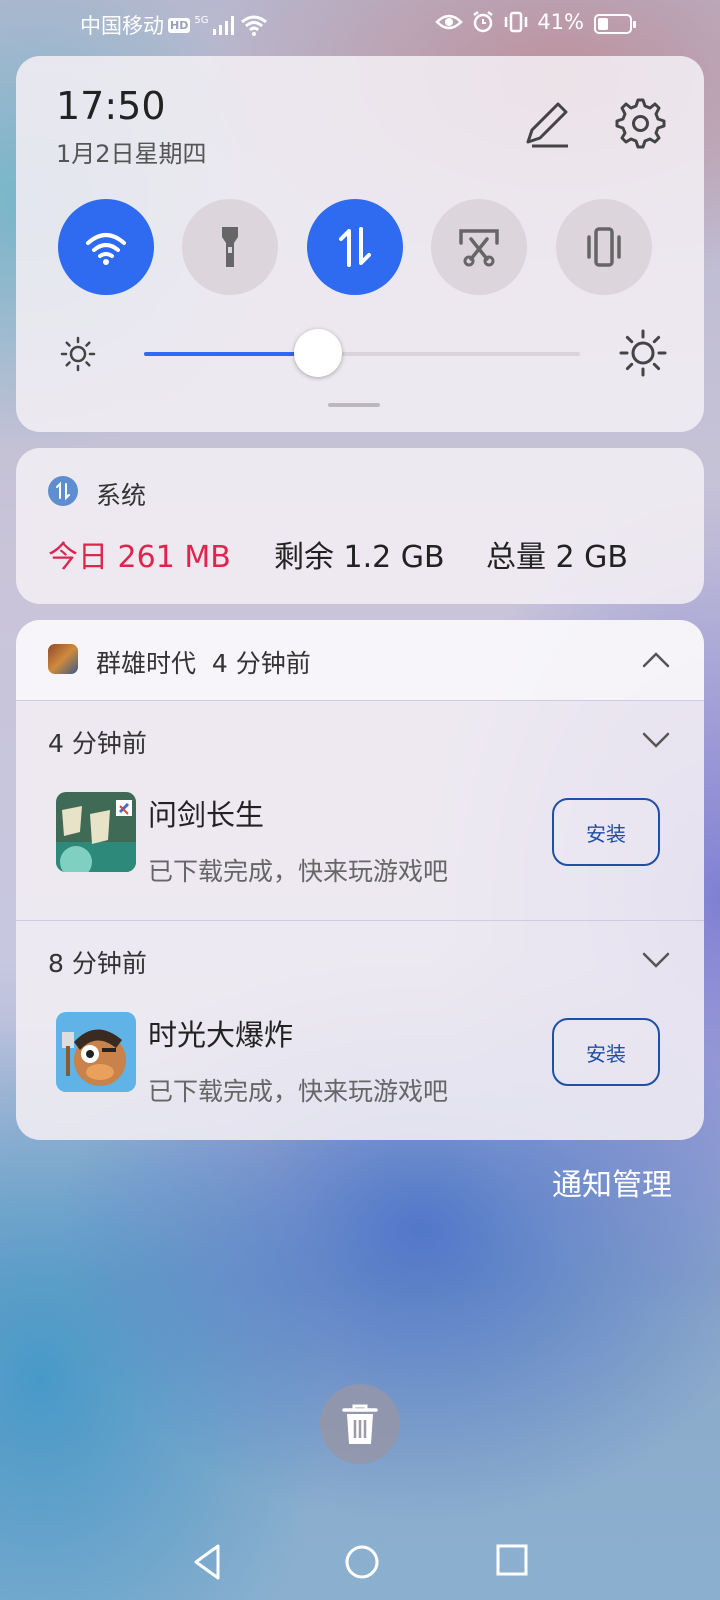 The height and width of the screenshot is (1600, 720). What do you see at coordinates (603, 24) in the screenshot?
I see `battery-fill` at bounding box center [603, 24].